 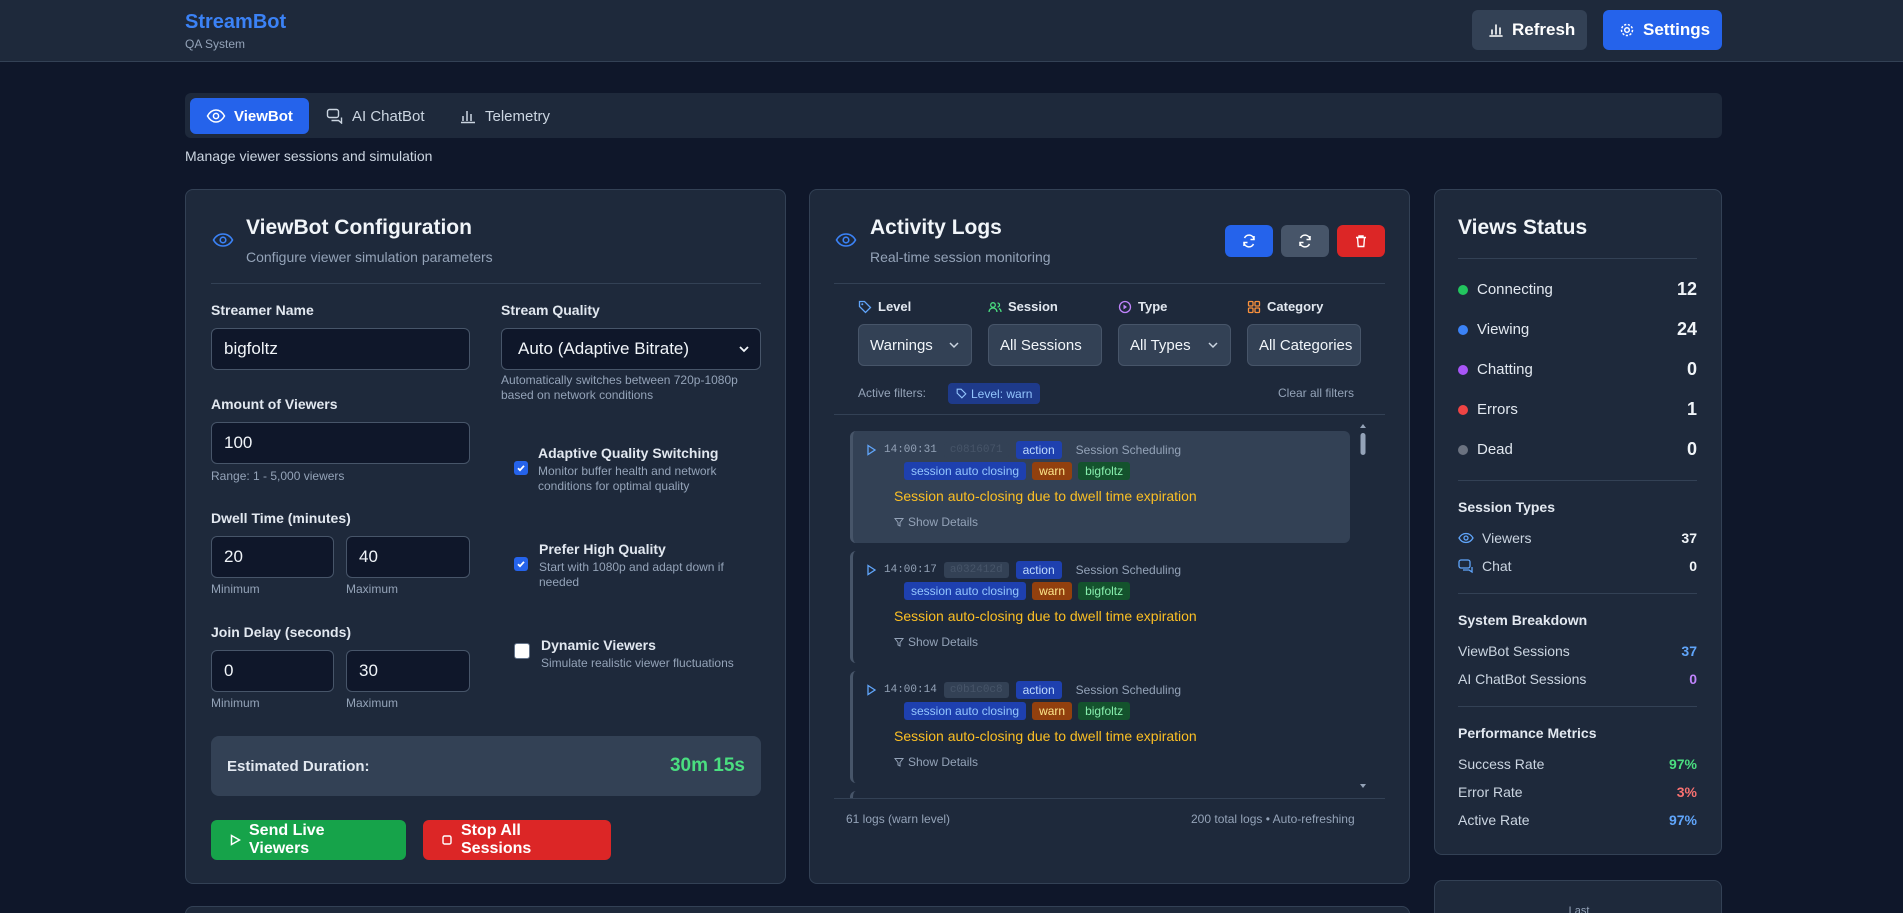 What do you see at coordinates (1363, 606) in the screenshot?
I see `log-scrollbar` at bounding box center [1363, 606].